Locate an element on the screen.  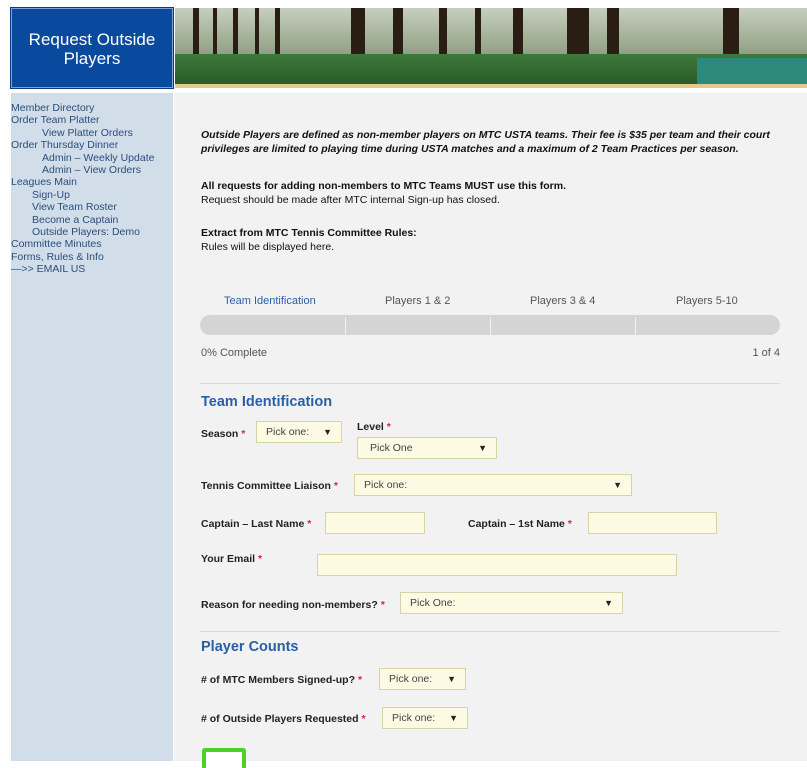
page-title: Request Outside Players is located at coordinates (92, 49).